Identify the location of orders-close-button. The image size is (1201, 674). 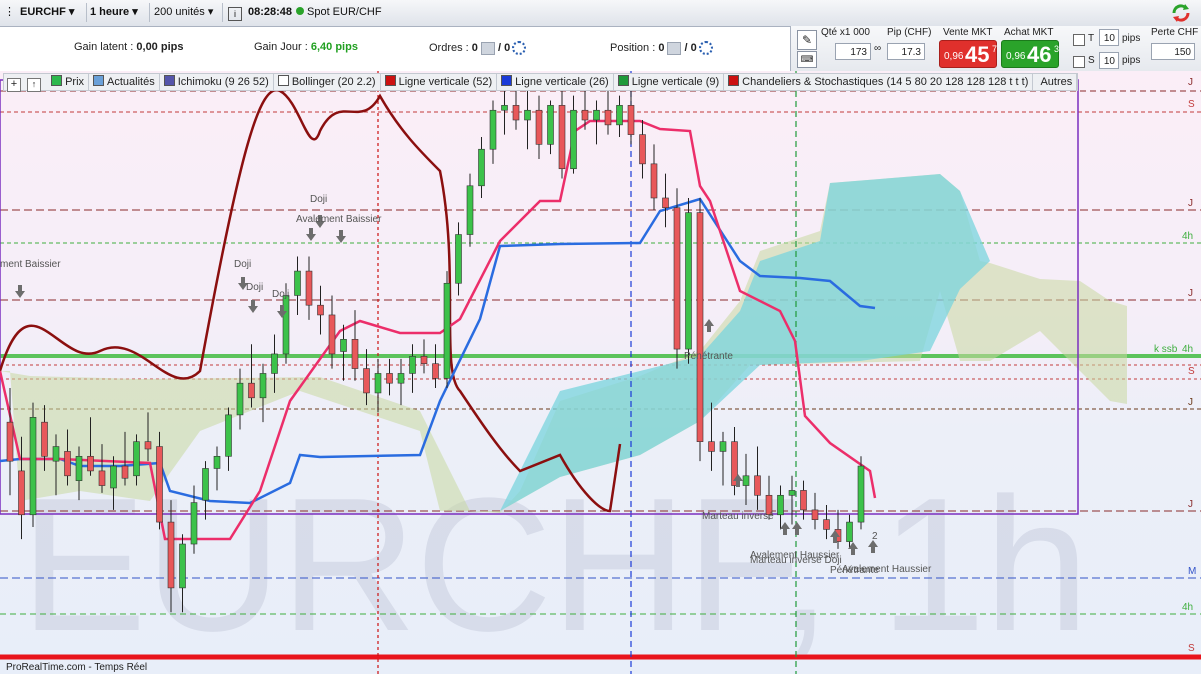
(487, 48).